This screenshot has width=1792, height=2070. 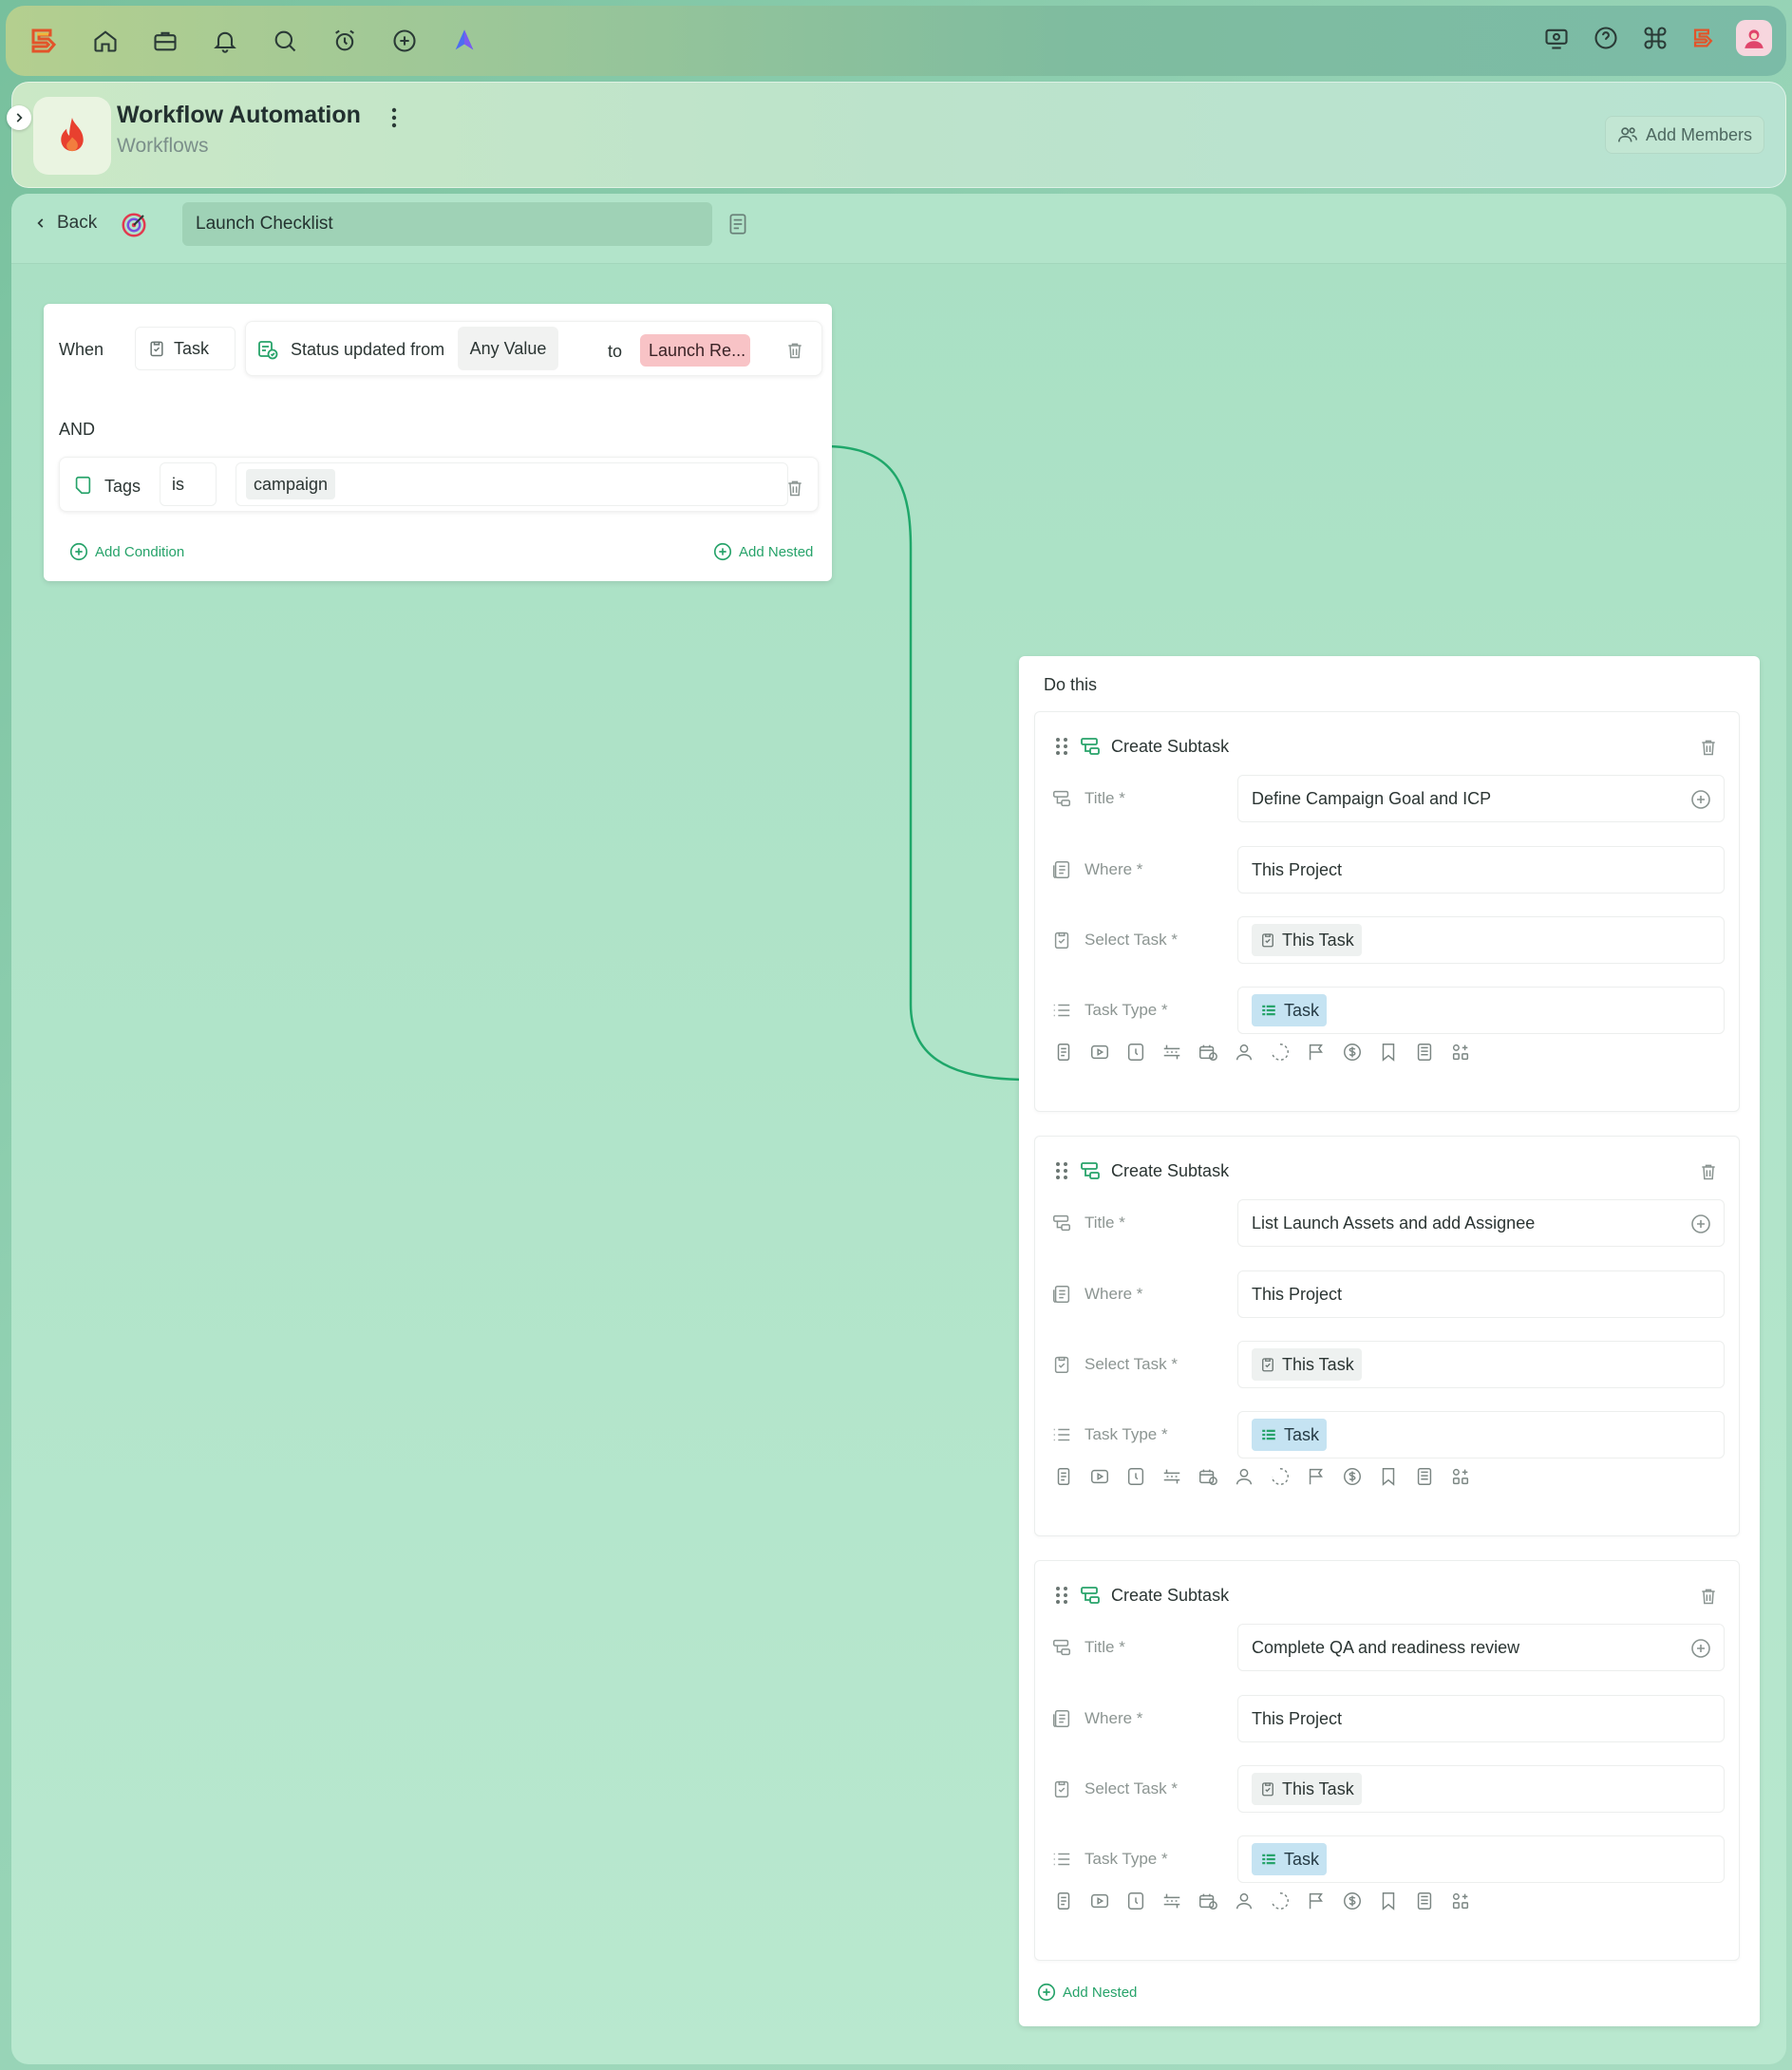 I want to click on from-value-select: Any Value, so click(x=508, y=348).